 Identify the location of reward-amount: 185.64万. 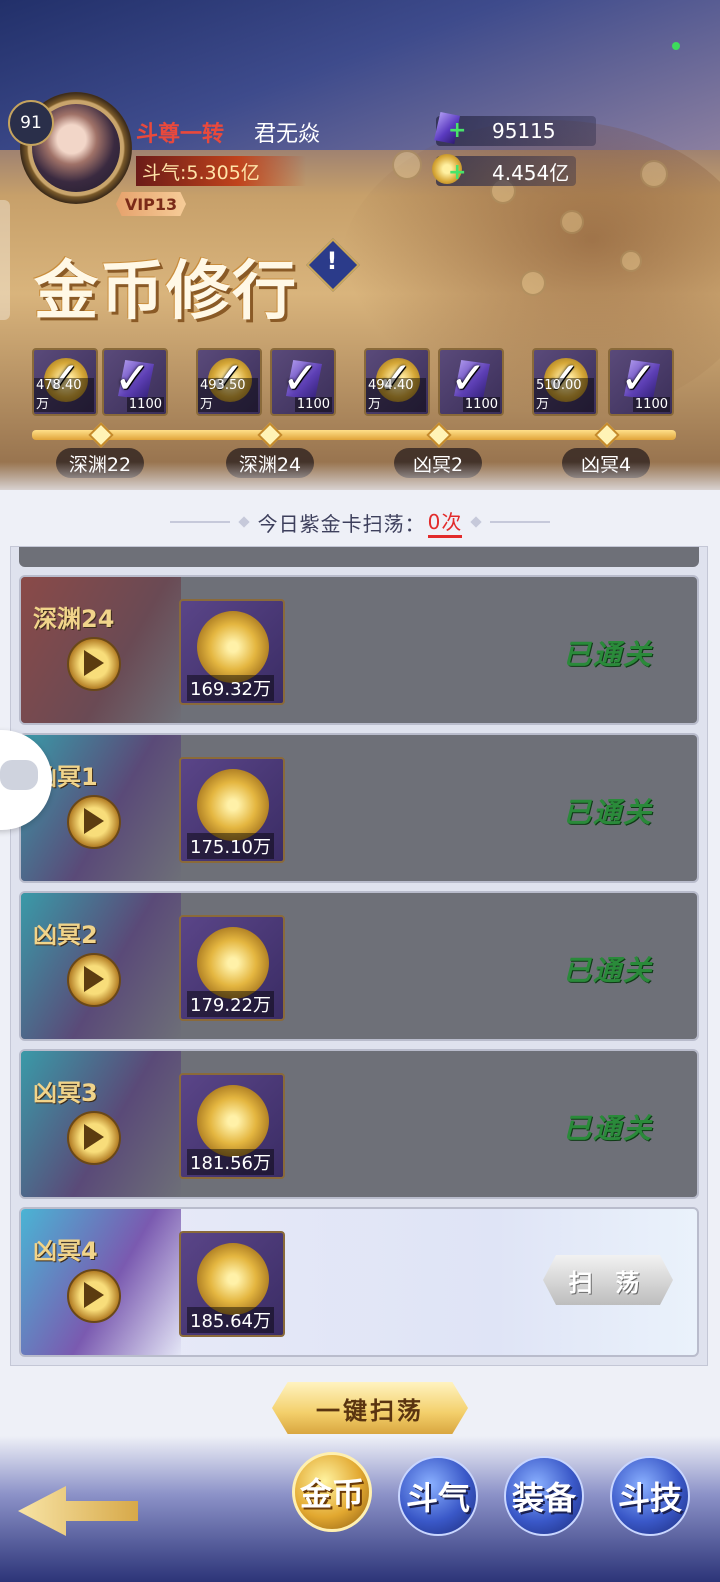
(230, 1320).